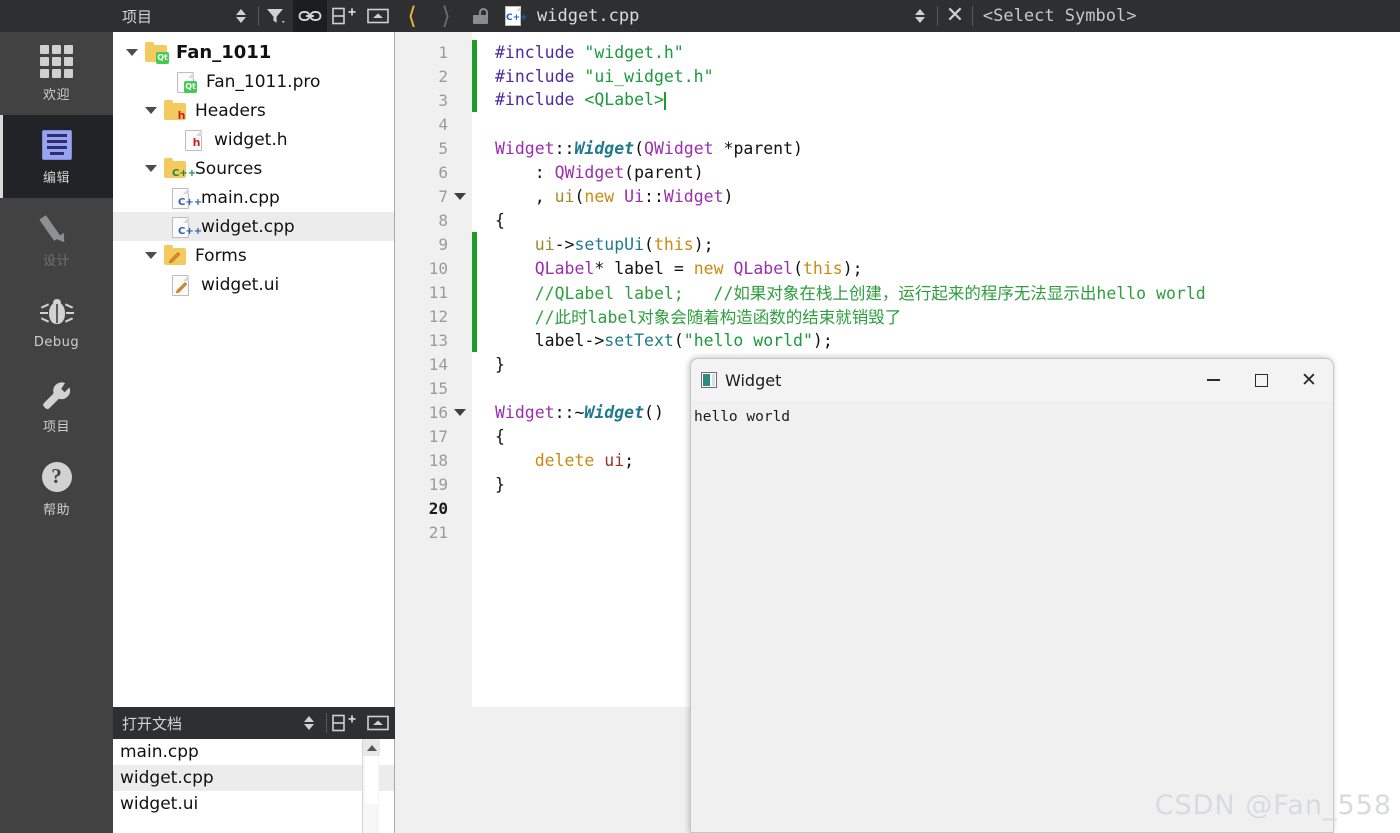  I want to click on mode-item-projects: 项目, so click(56, 405).